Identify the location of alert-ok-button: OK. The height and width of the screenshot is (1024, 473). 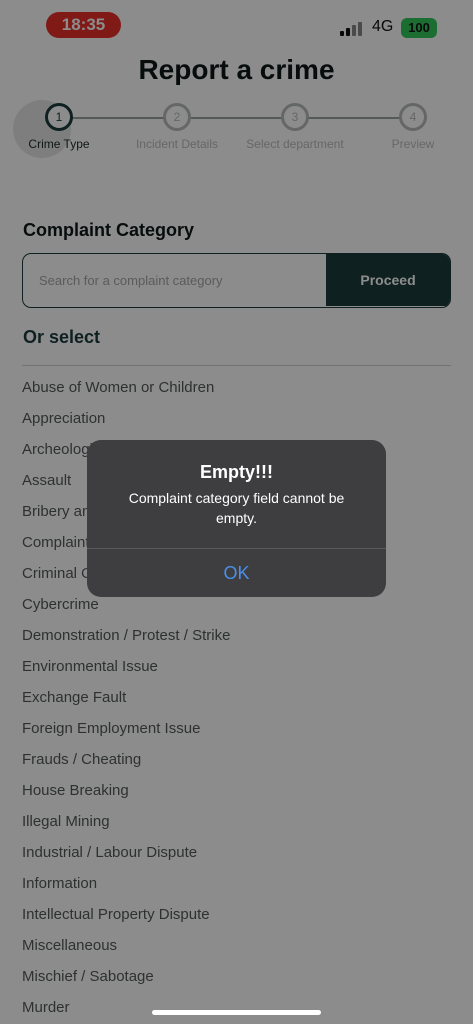
(236, 573).